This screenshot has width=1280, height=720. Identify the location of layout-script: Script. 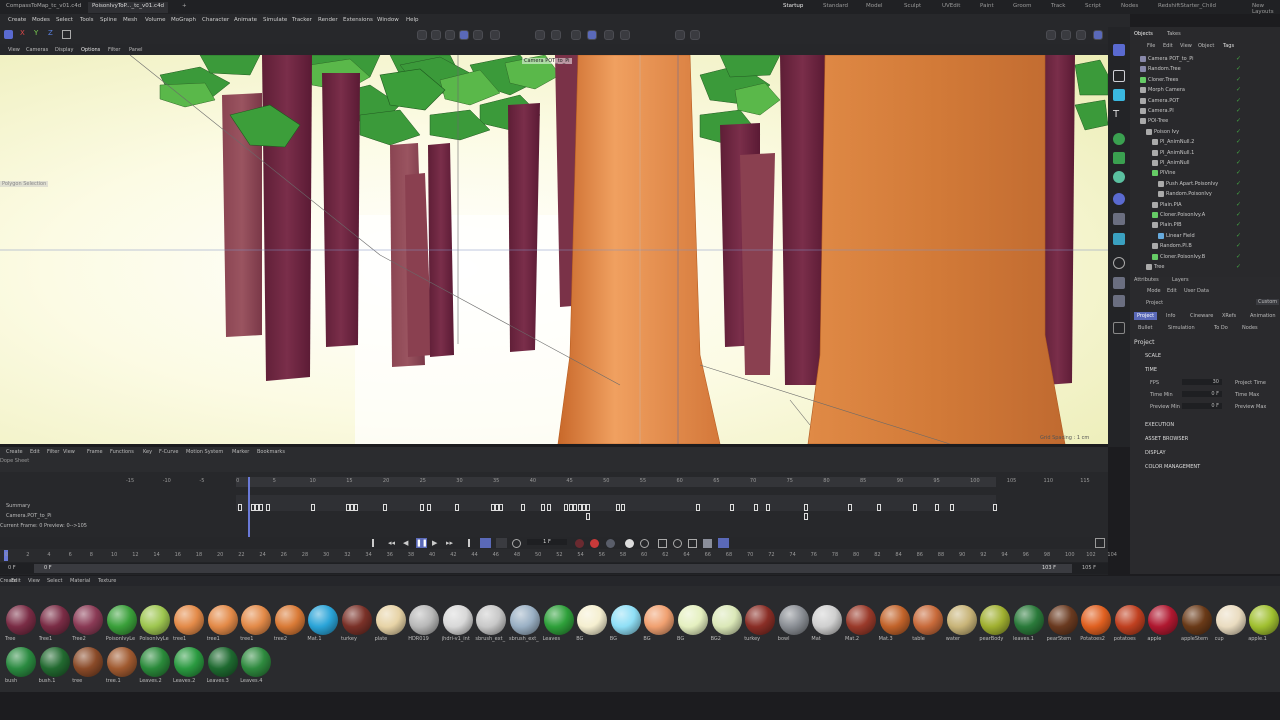
(1093, 6).